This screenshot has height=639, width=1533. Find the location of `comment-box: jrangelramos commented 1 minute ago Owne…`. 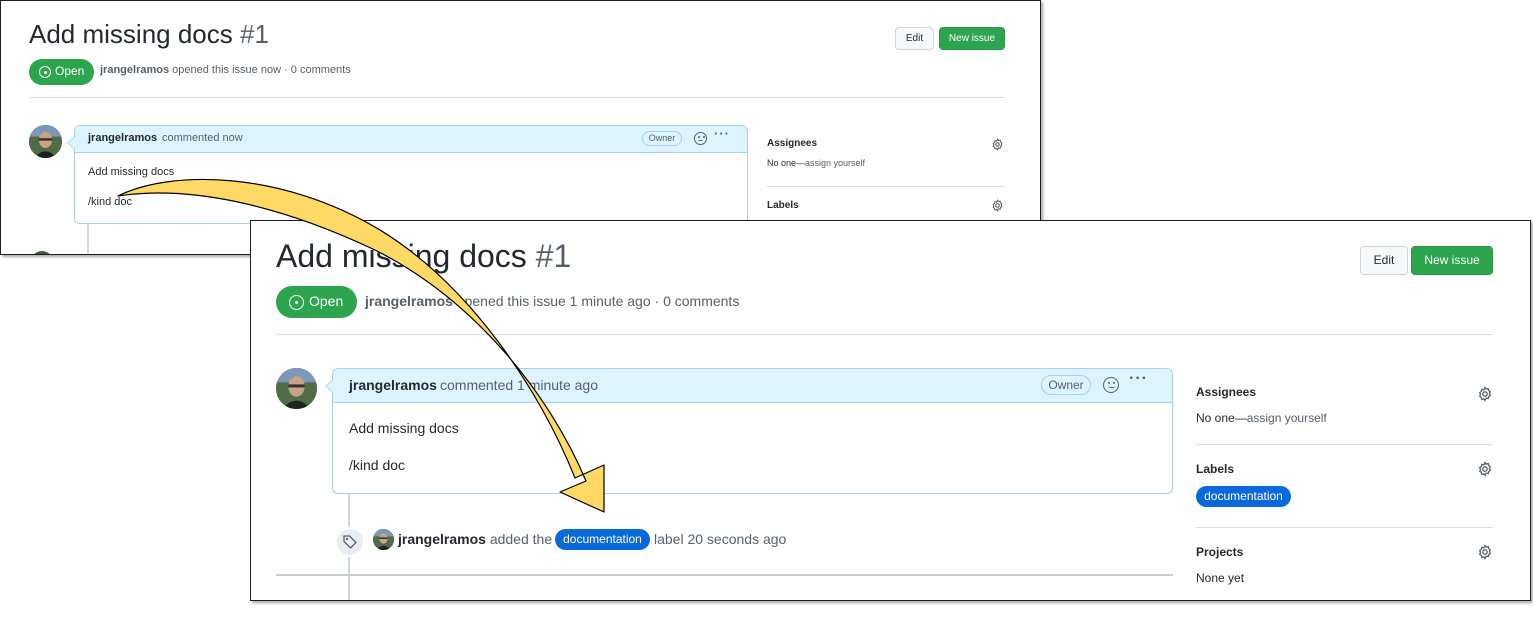

comment-box: jrangelramos commented 1 minute ago Owne… is located at coordinates (749, 431).